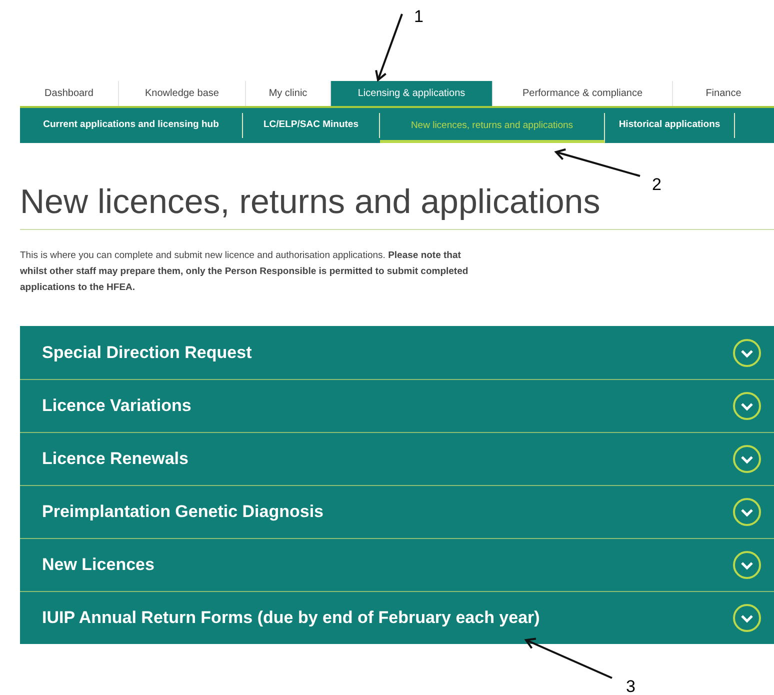 The height and width of the screenshot is (695, 774). I want to click on annotation-number: 3, so click(631, 685).